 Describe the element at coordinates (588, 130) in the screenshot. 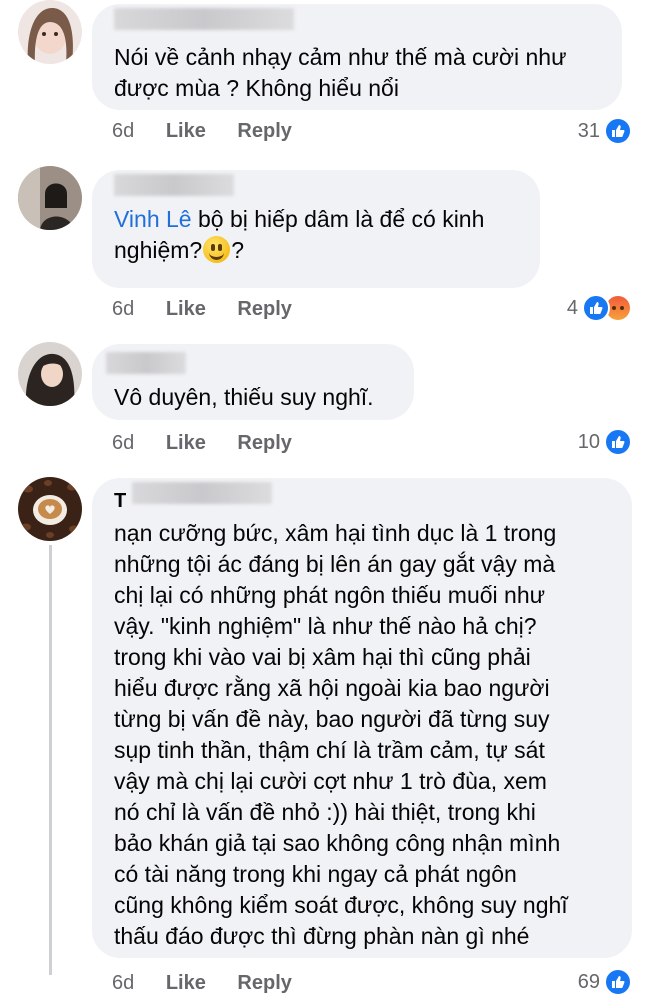

I see `reaction-count: 31` at that location.